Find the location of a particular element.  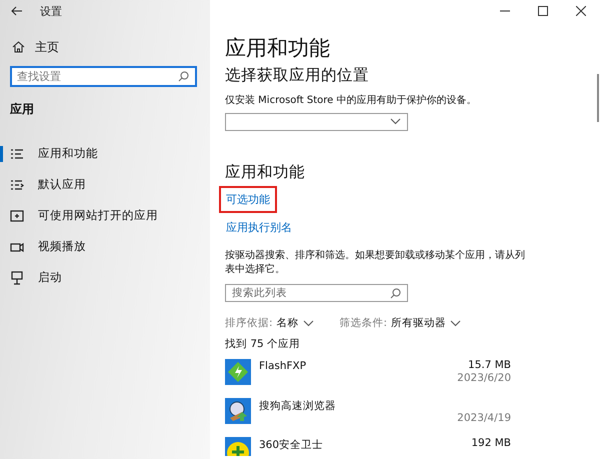

page-title: 应用和功能 is located at coordinates (278, 48).